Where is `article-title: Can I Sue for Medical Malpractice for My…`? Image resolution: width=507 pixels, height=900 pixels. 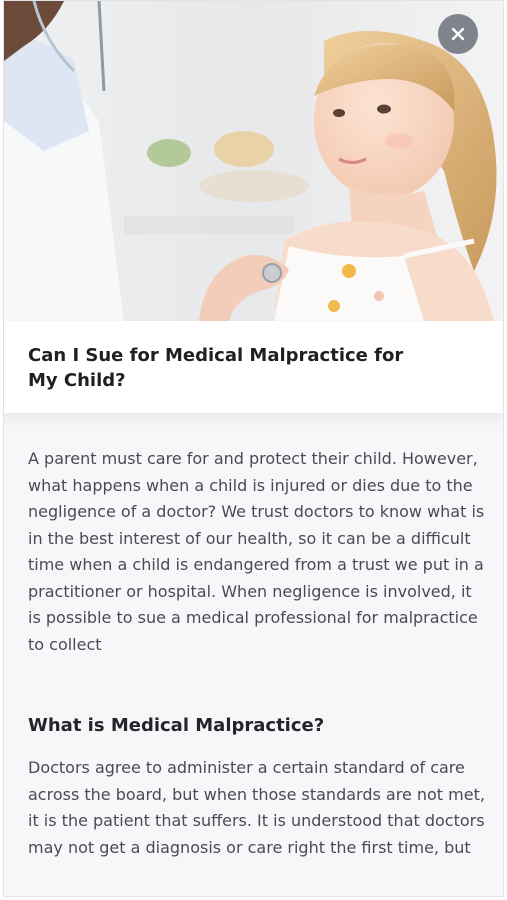
article-title: Can I Sue for Medical Malpractice for My… is located at coordinates (216, 368).